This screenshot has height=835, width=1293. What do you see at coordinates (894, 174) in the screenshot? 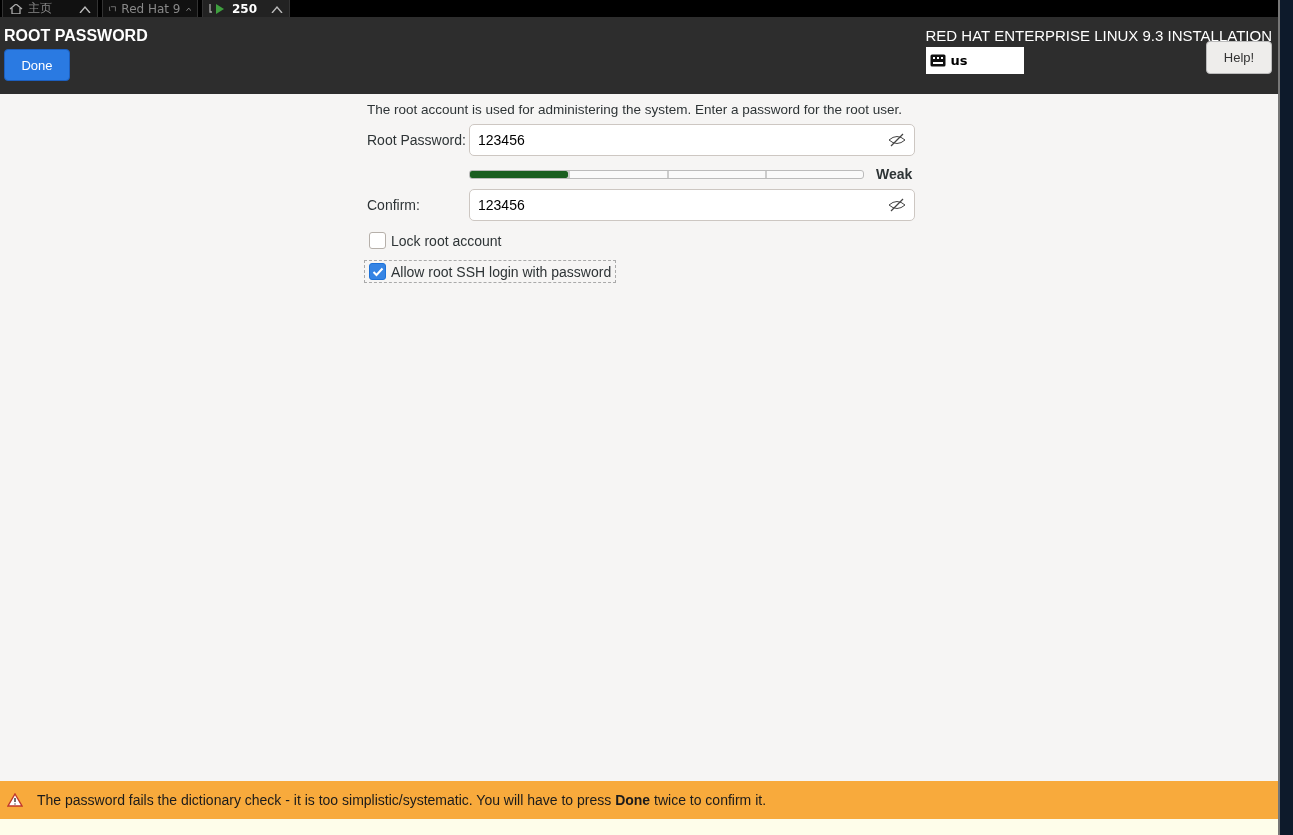
I see `strength-reading: Weak` at bounding box center [894, 174].